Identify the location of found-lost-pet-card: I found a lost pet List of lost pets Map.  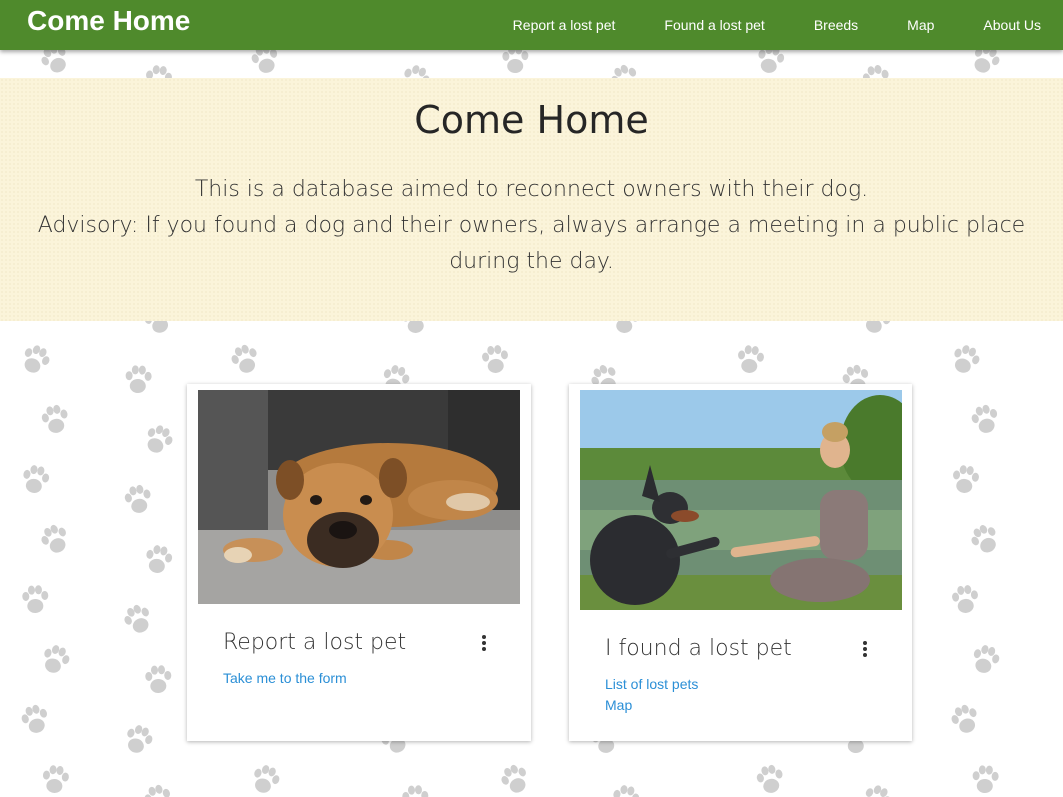
(740, 562).